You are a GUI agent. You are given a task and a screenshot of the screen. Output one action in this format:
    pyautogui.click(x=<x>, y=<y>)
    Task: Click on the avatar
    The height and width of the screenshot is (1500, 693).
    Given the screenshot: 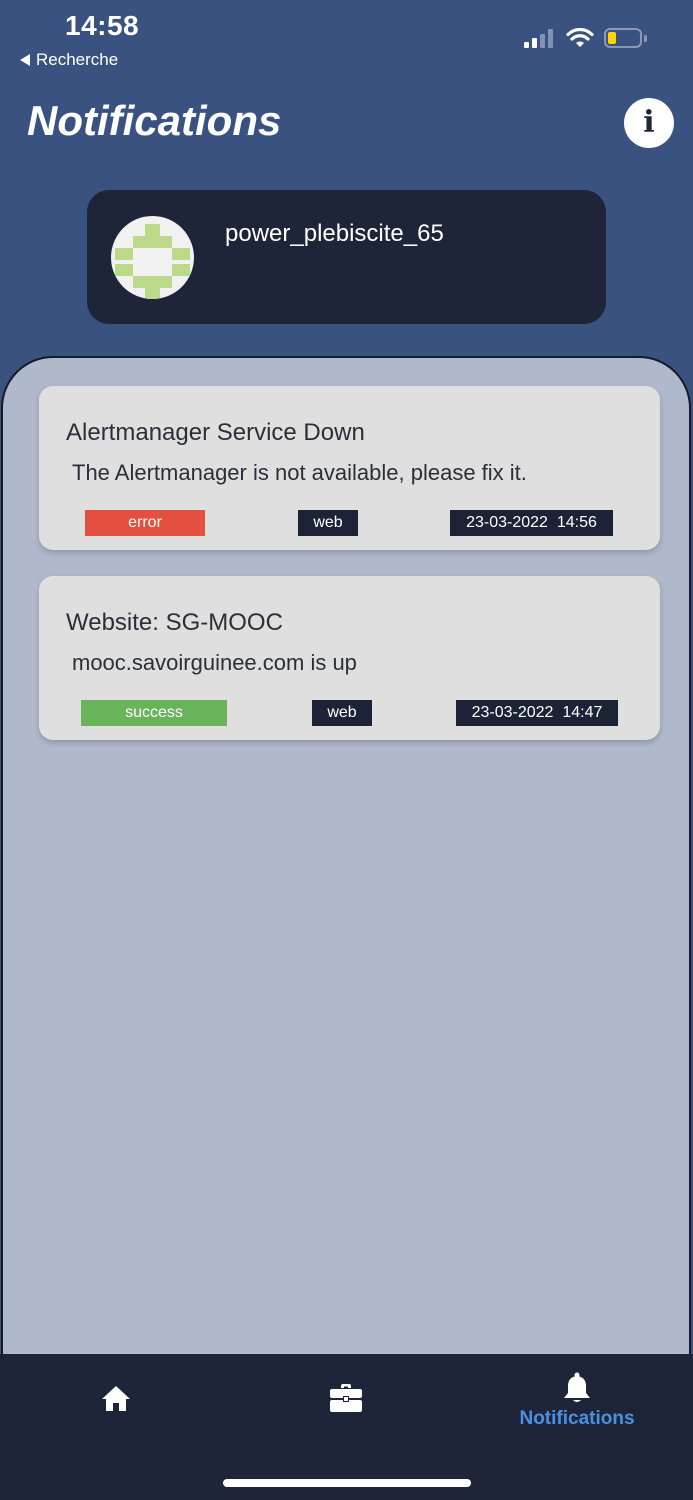 What is the action you would take?
    pyautogui.click(x=152, y=257)
    